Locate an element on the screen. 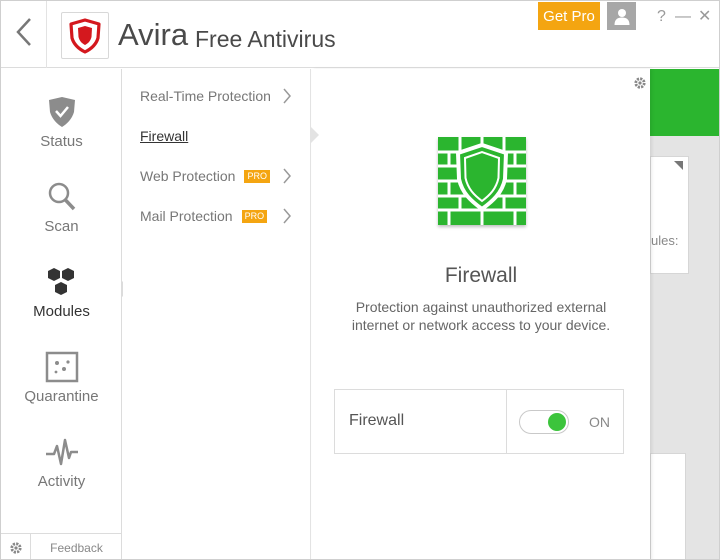  nav-label: Scan is located at coordinates (61, 226).